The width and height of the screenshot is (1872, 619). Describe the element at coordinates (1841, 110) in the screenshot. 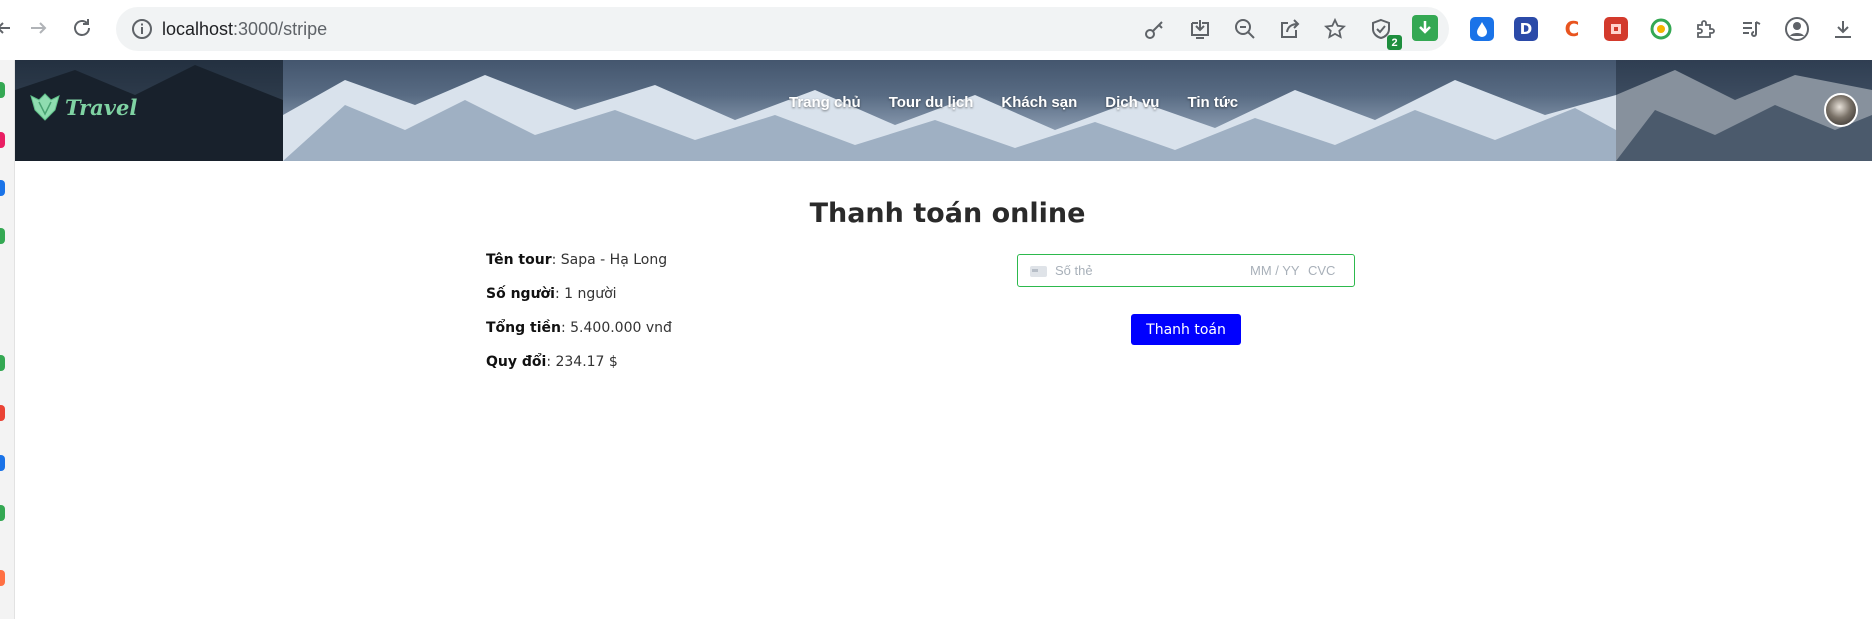

I see `avatar` at that location.